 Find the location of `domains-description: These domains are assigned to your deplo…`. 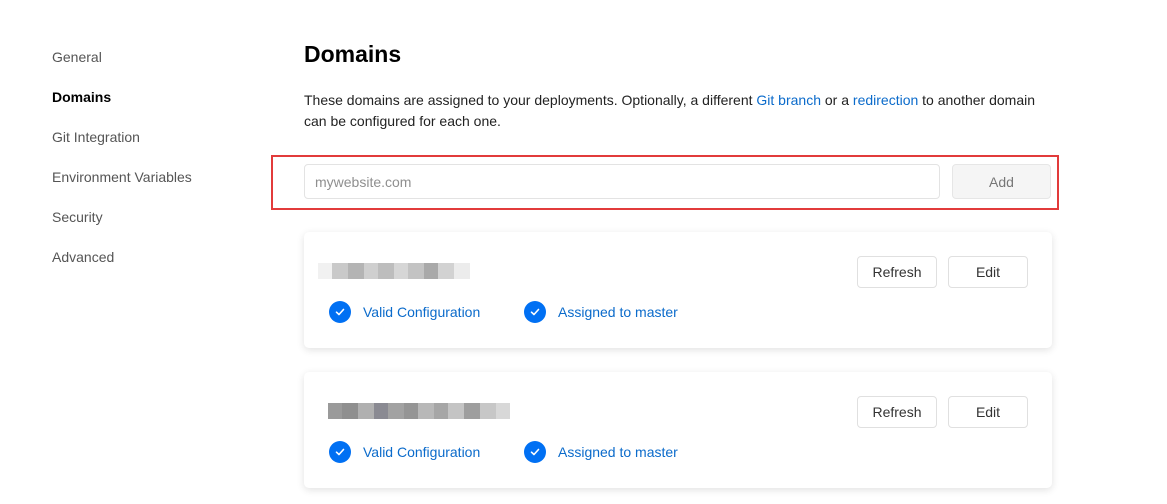

domains-description: These domains are assigned to your deplo… is located at coordinates (678, 111).